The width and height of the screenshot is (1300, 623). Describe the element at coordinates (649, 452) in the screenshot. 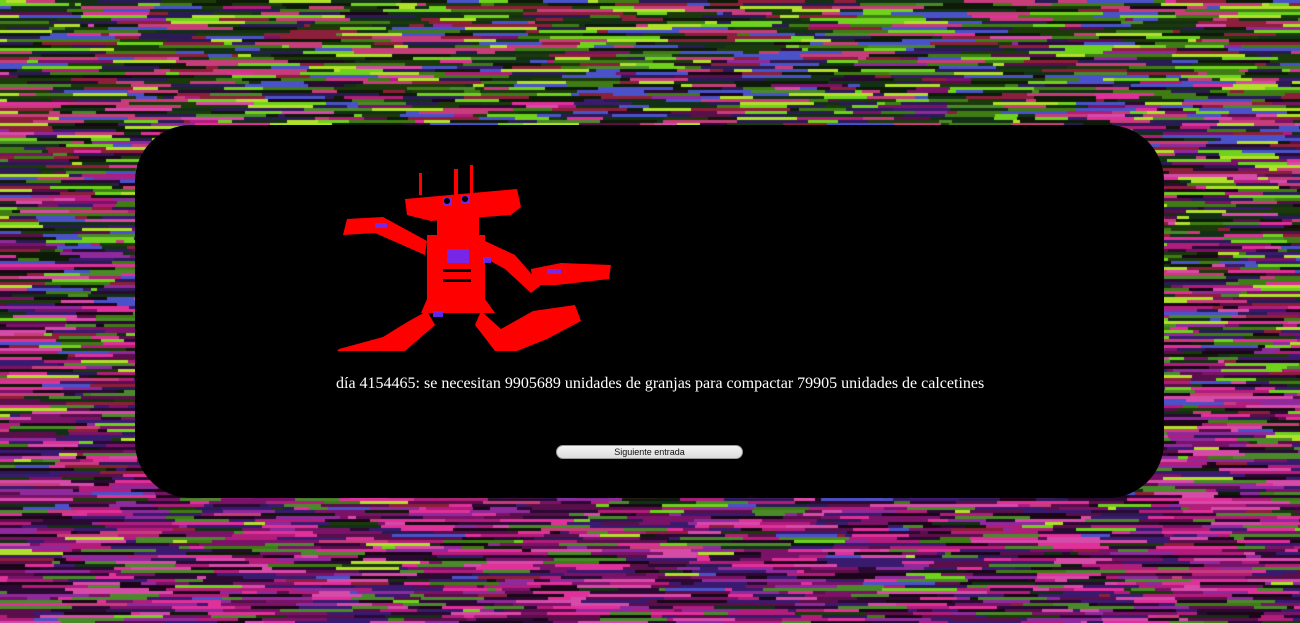

I see `next-entry-button: Siguiente entrada` at that location.